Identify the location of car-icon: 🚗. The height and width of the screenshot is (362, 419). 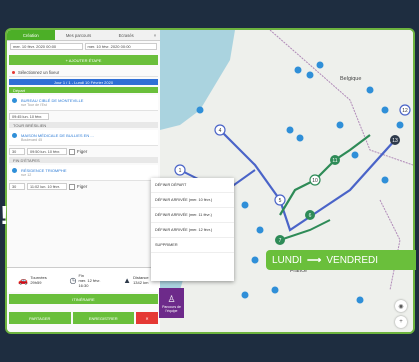
(23, 280).